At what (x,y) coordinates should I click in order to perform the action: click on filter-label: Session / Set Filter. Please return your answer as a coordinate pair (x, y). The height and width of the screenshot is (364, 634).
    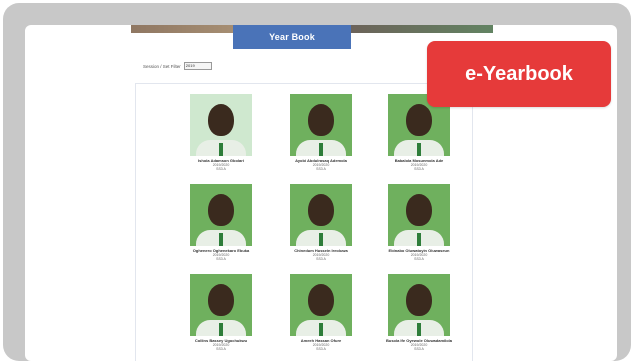
    Looking at the image, I should click on (162, 66).